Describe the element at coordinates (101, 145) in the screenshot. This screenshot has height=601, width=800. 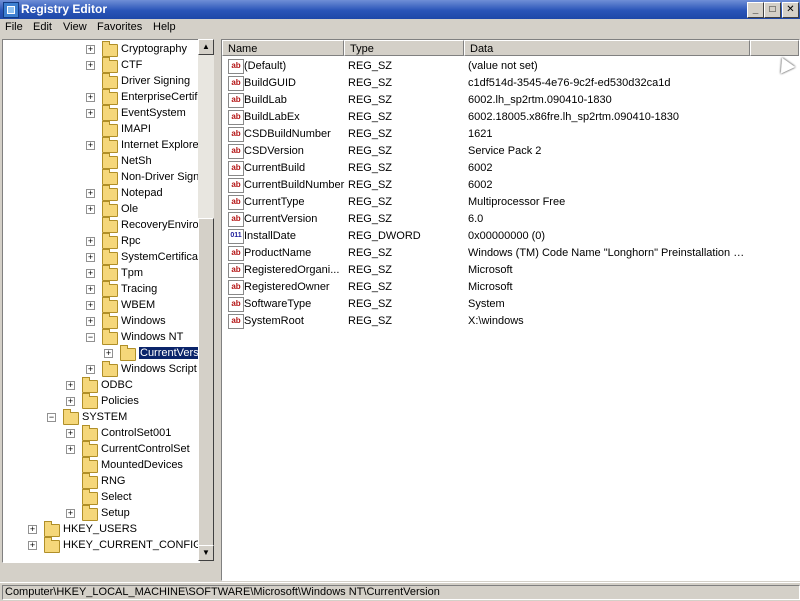
I see `tree-item: + Internet Explore` at that location.